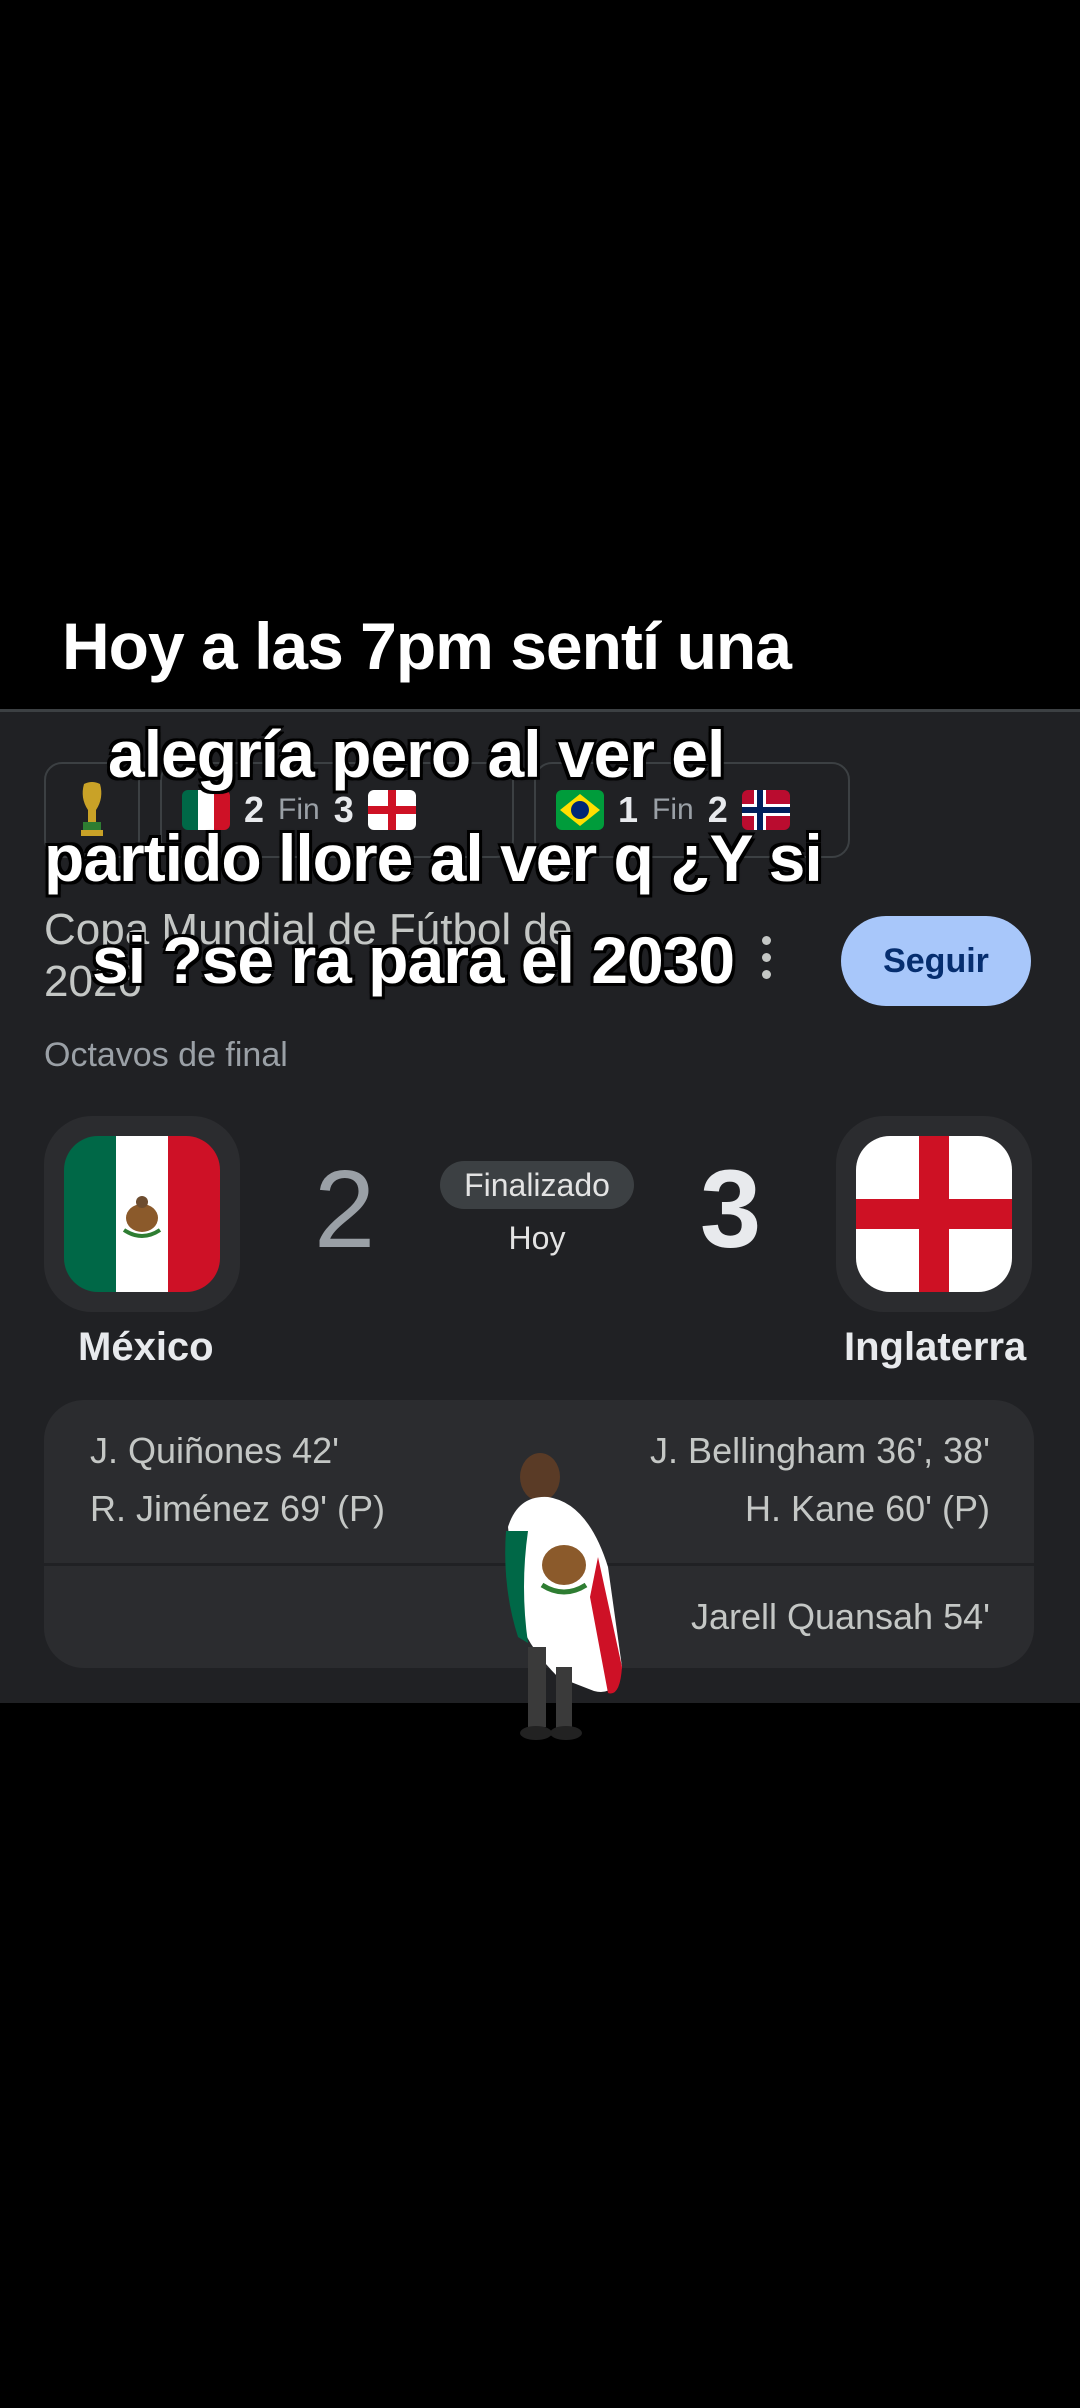 This screenshot has height=2408, width=1080. What do you see at coordinates (936, 961) in the screenshot?
I see `follow-button: Seguir` at bounding box center [936, 961].